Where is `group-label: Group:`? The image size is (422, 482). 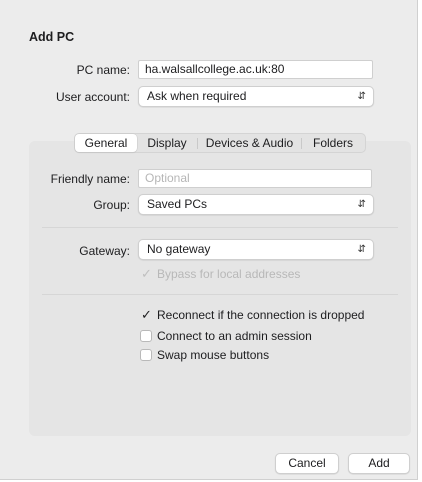
group-label: Group: is located at coordinates (111, 205).